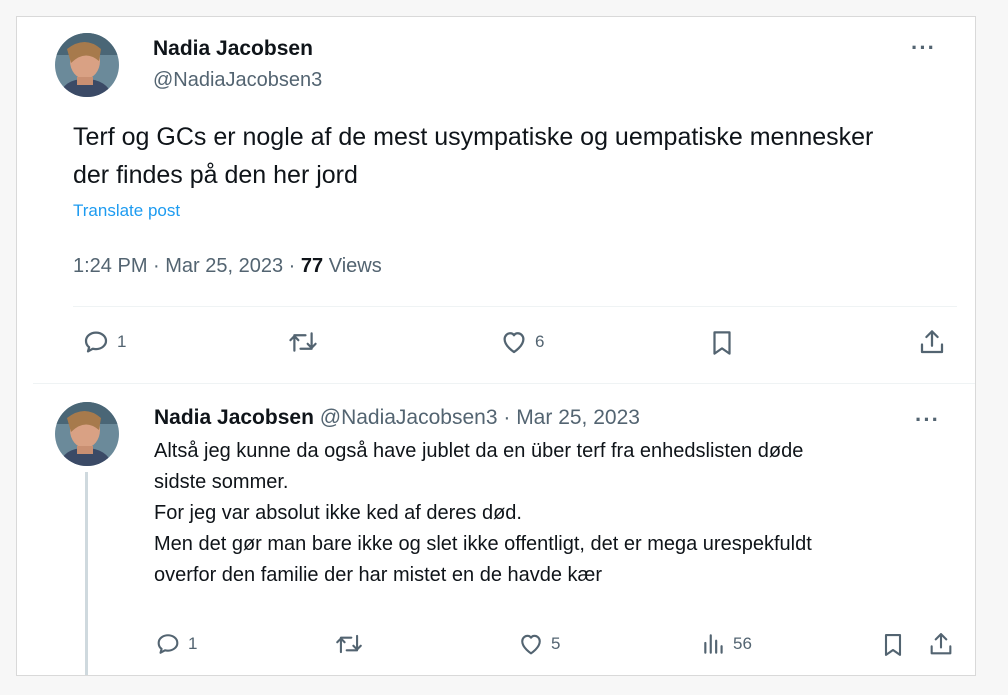 The width and height of the screenshot is (1008, 695). I want to click on tweet-meta: 1:24 PM · Mar 25, 2023 · 77 Views, so click(227, 266).